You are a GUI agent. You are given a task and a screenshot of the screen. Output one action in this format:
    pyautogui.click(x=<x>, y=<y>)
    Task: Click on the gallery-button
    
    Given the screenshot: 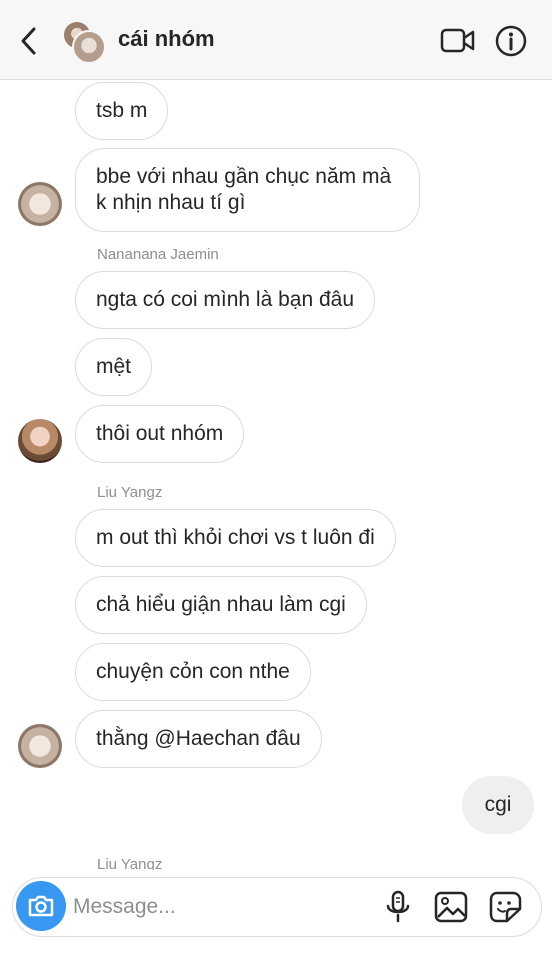 What is the action you would take?
    pyautogui.click(x=451, y=907)
    